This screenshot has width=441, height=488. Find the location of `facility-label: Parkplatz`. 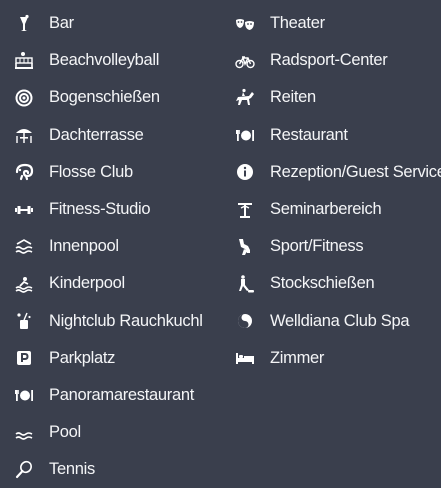

facility-label: Parkplatz is located at coordinates (82, 357).